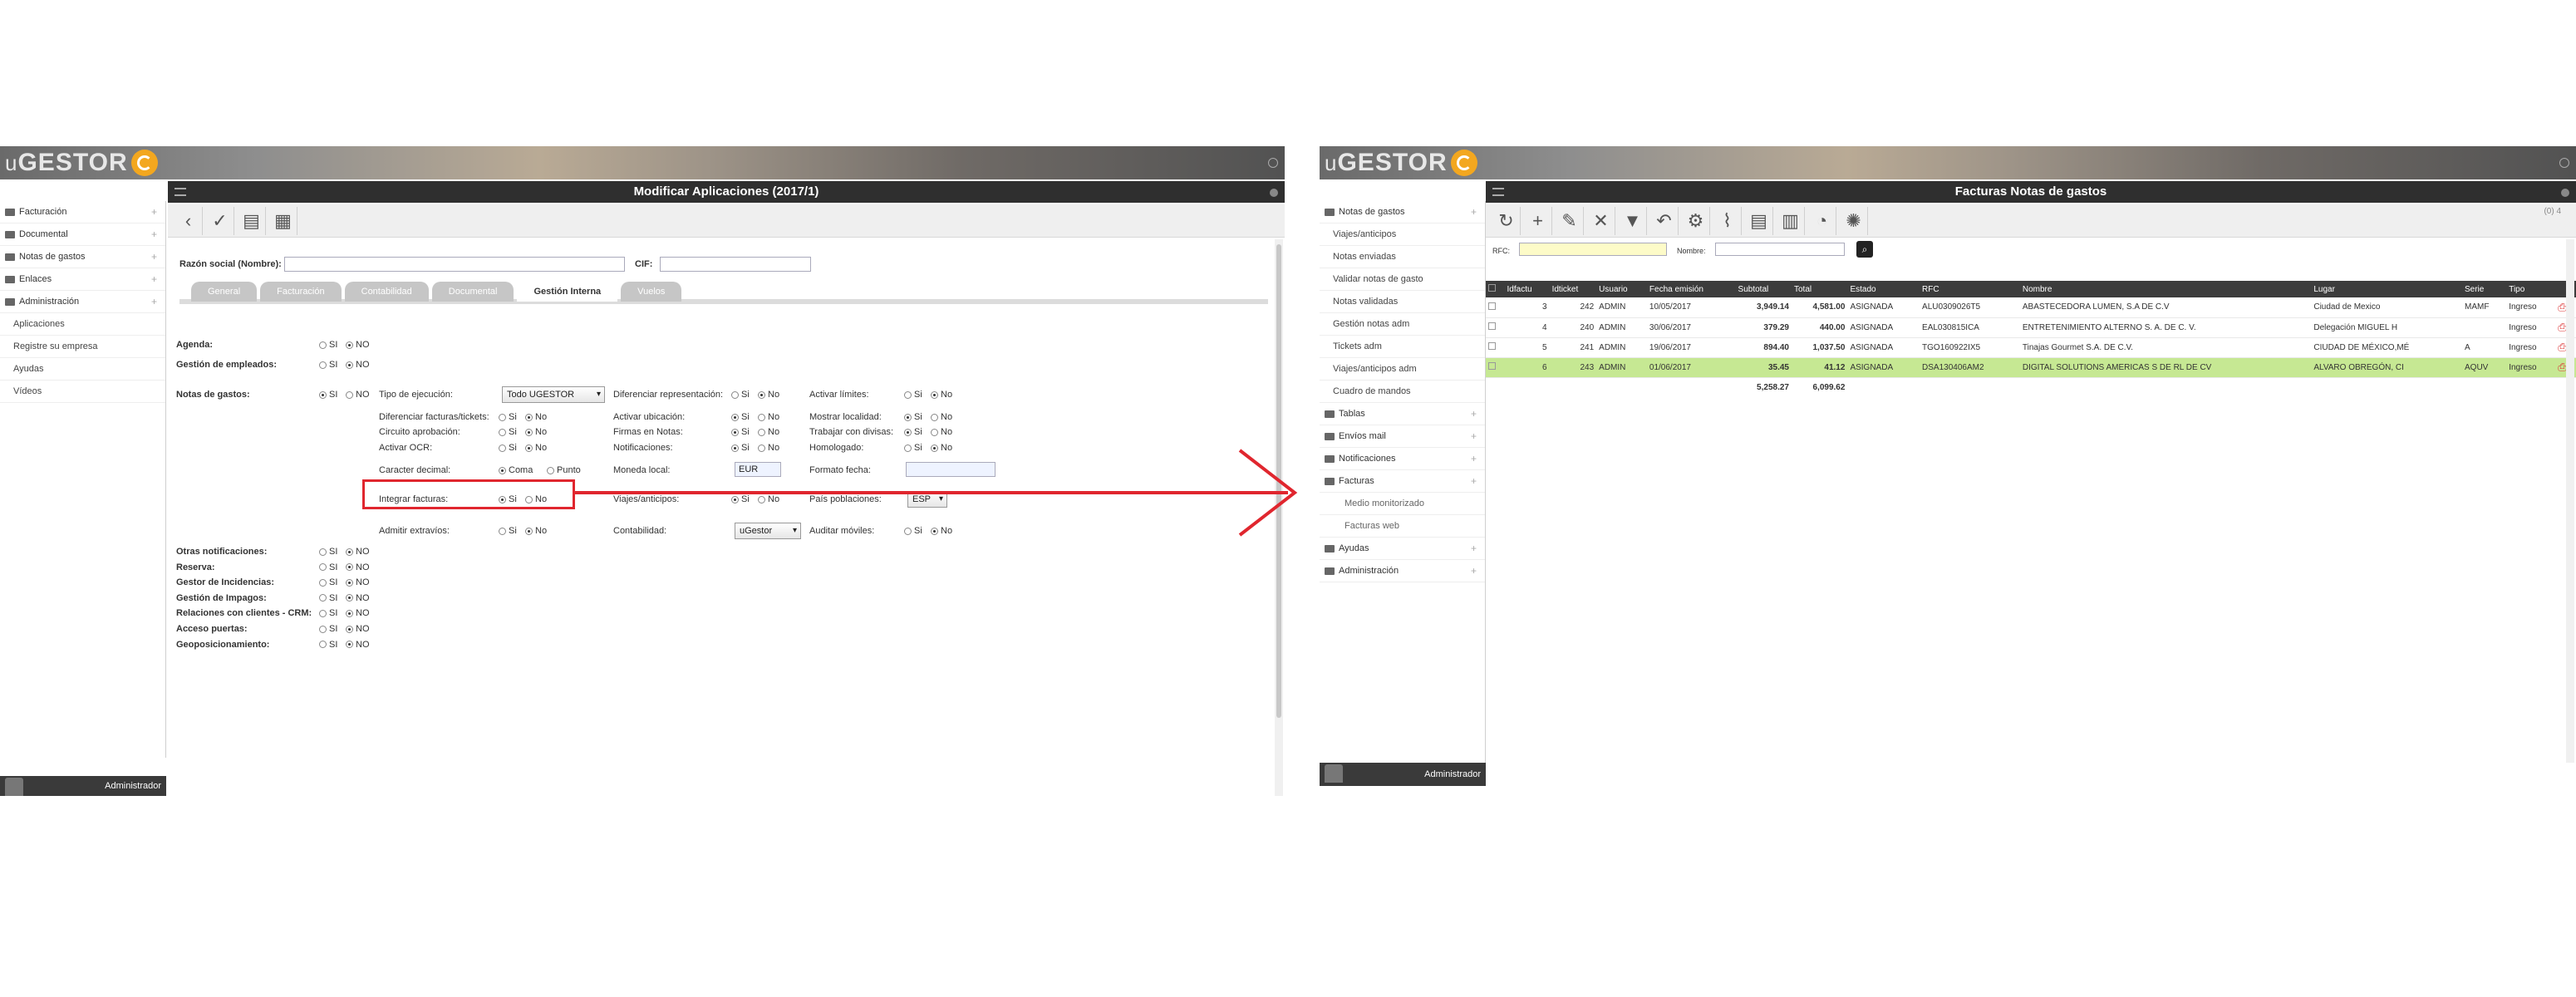 This screenshot has width=2576, height=997. What do you see at coordinates (1403, 257) in the screenshot?
I see `sidebar-item: Notas enviadas` at bounding box center [1403, 257].